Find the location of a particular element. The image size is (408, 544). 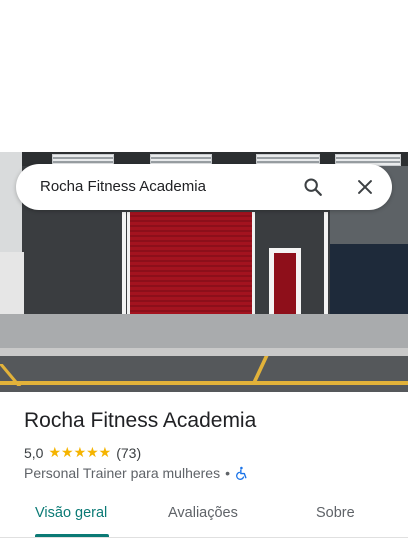

search-bar: Rocha Fitness Academia is located at coordinates (204, 187).